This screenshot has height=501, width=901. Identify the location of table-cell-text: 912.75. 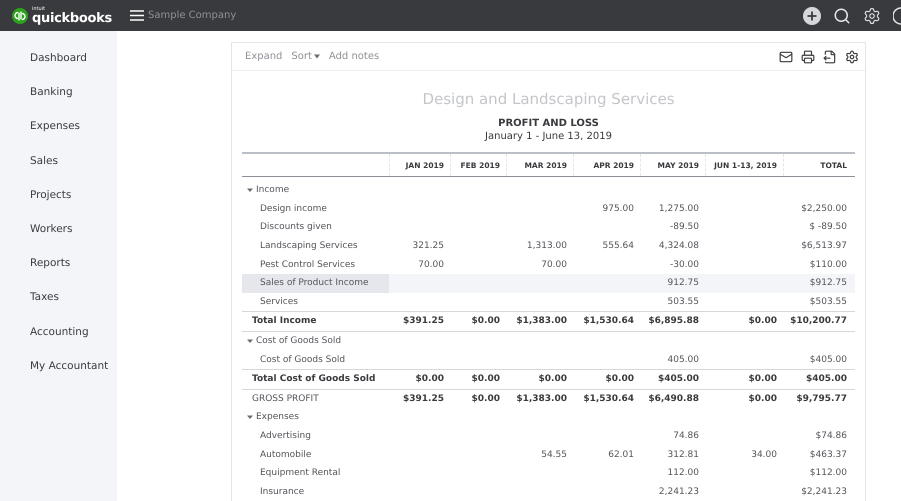
(683, 283).